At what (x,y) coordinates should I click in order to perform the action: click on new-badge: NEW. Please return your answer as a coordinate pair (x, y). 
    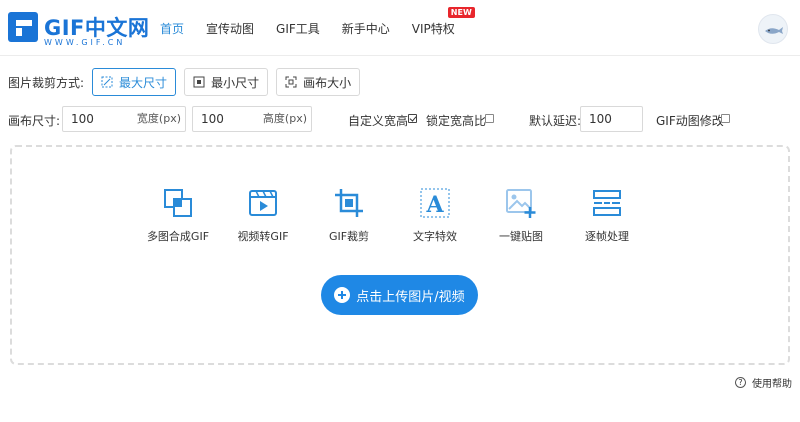
    Looking at the image, I should click on (461, 12).